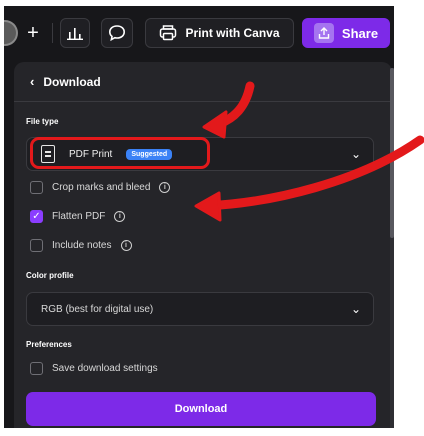  What do you see at coordinates (36, 187) in the screenshot?
I see `crop-marks-checkbox` at bounding box center [36, 187].